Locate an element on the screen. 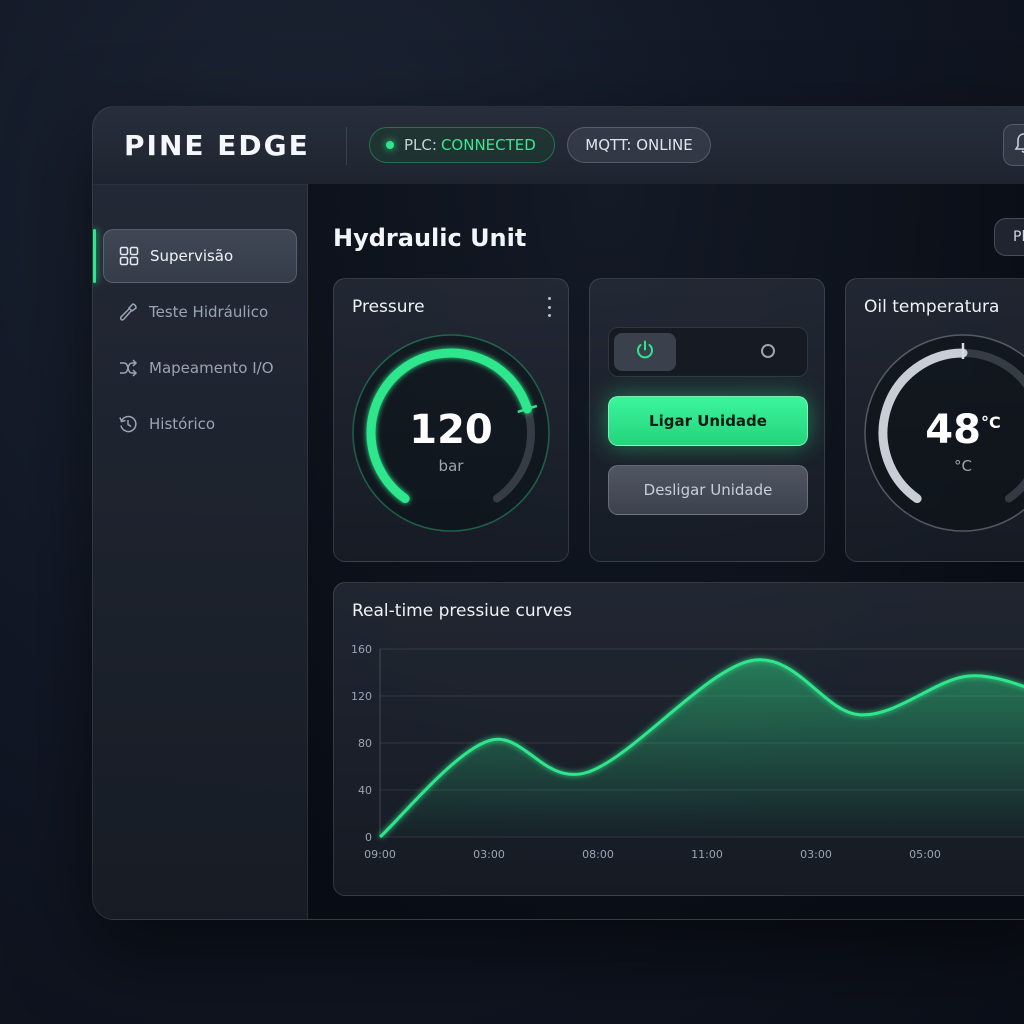 This screenshot has width=1024, height=1024. notifications-button is located at coordinates (1013, 145).